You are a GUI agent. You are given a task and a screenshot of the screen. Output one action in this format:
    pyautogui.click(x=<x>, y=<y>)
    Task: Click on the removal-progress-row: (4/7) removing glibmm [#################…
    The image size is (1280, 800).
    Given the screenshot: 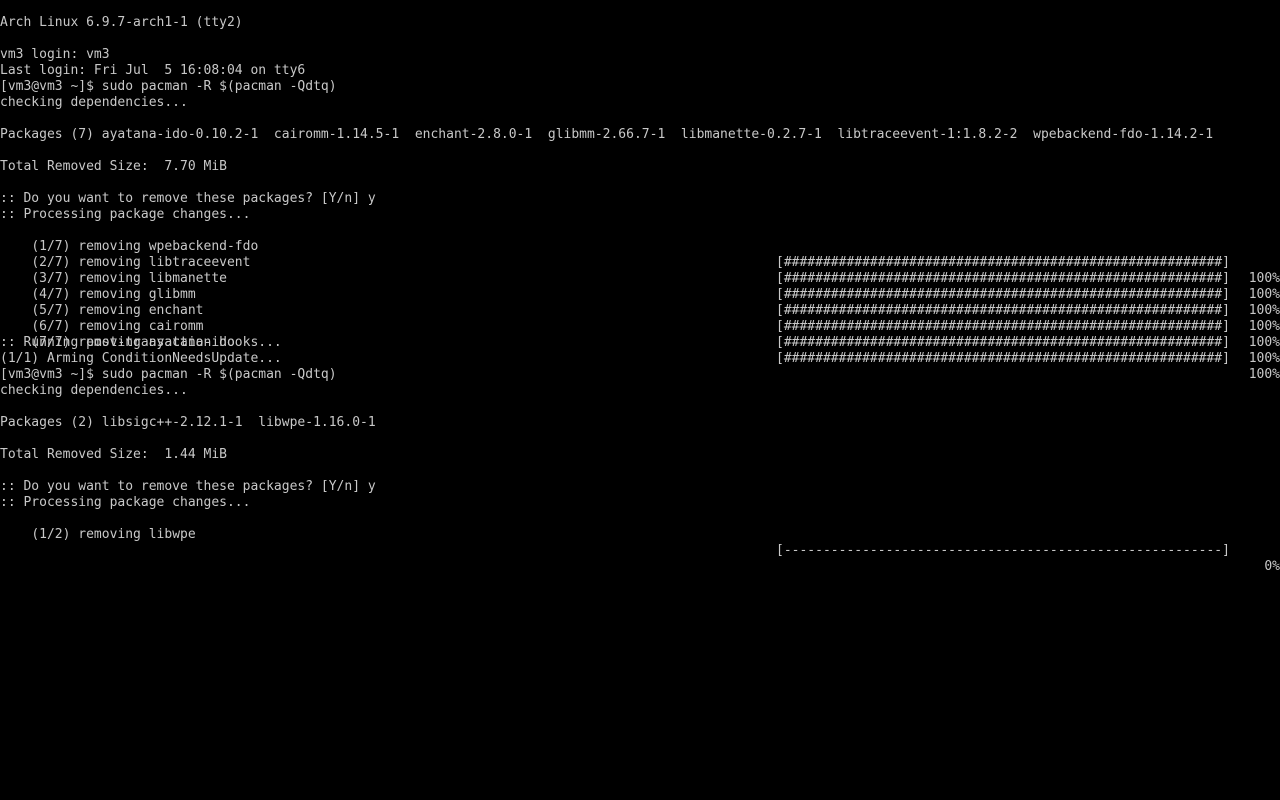 What is the action you would take?
    pyautogui.click(x=640, y=302)
    